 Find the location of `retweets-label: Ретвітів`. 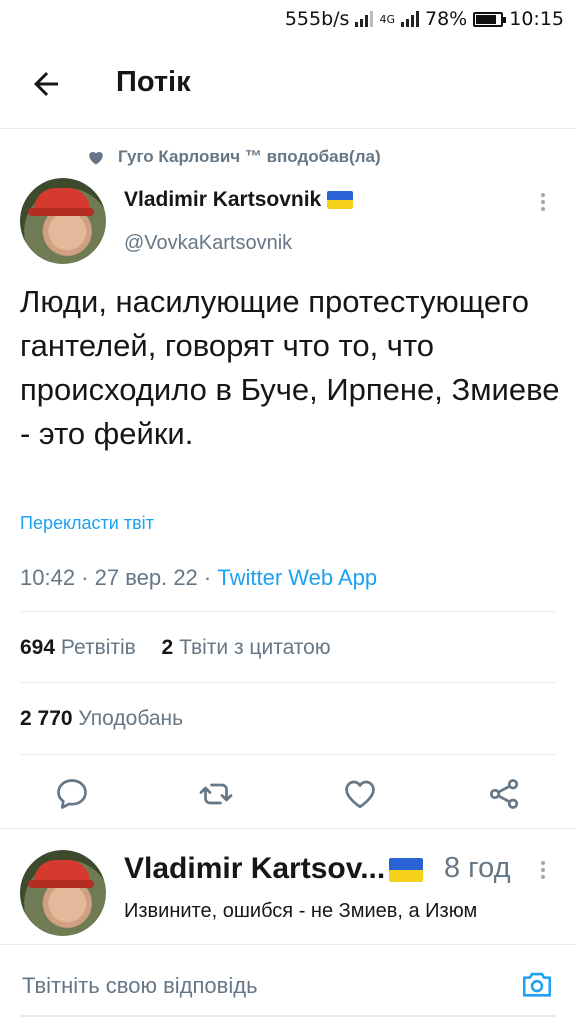

retweets-label: Ретвітів is located at coordinates (98, 647).